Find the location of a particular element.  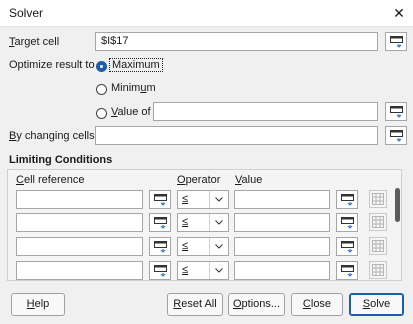

reset-all-button: Reset All is located at coordinates (195, 304).